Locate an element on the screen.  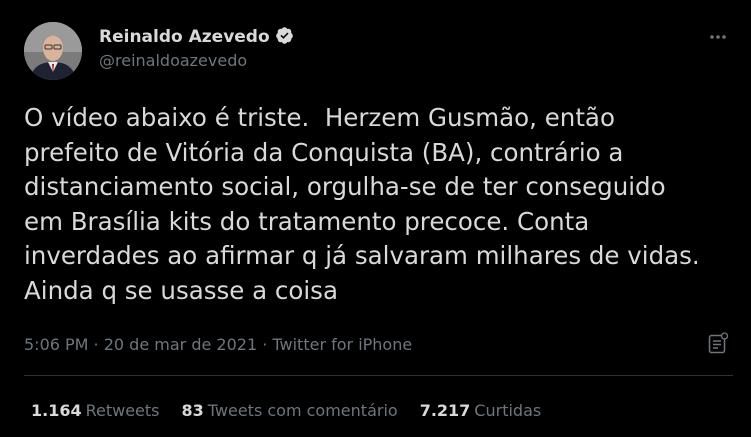
tweet-timestamp-time: 5:06 PM is located at coordinates (56, 344).